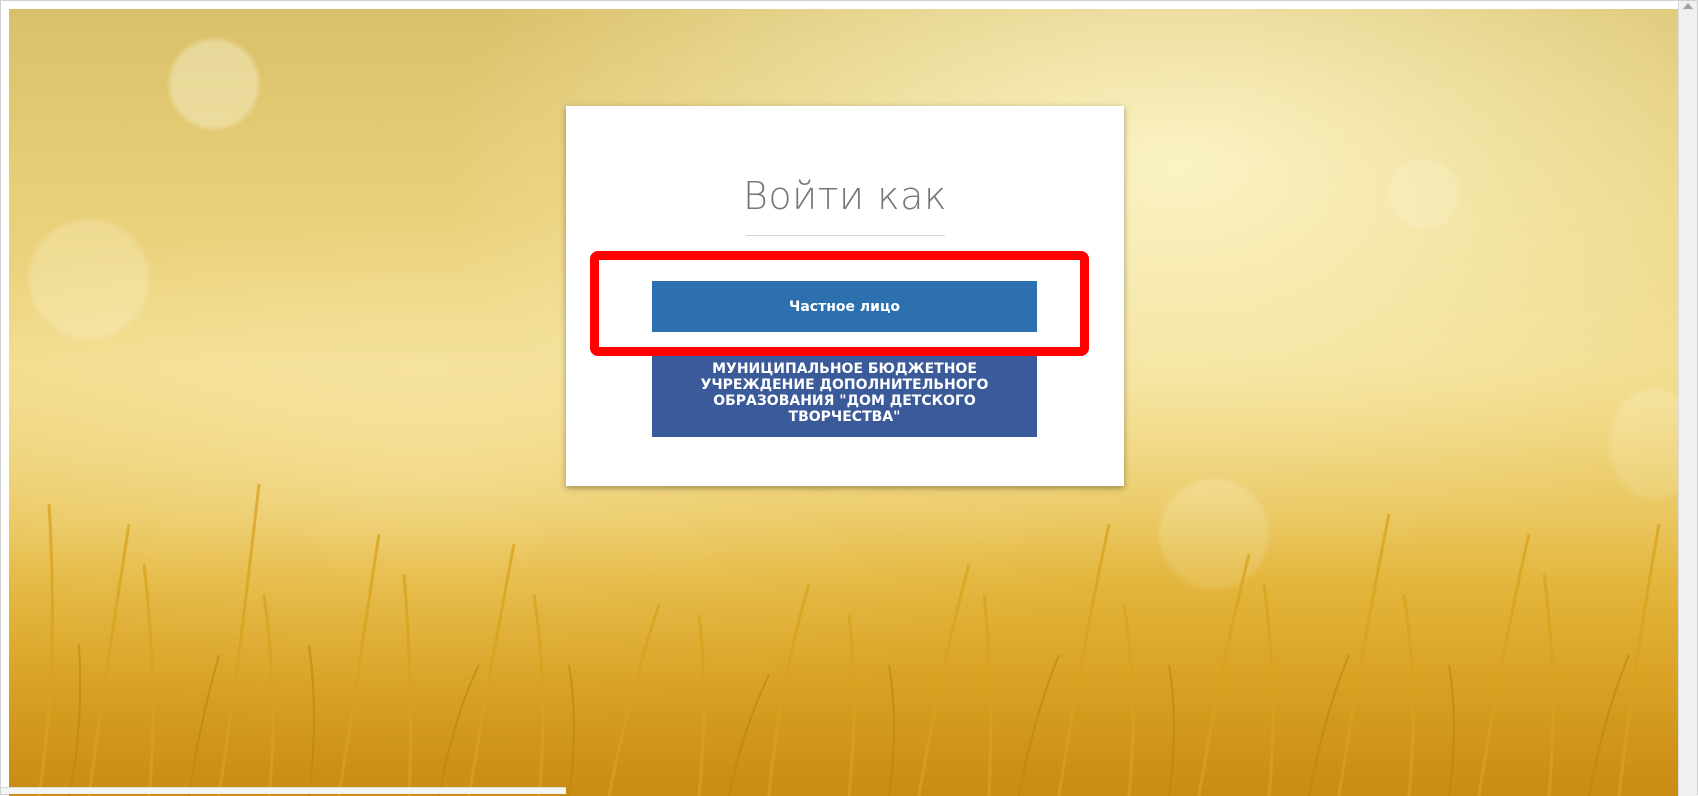 This screenshot has height=796, width=1698. I want to click on scroll-up-icon, so click(1688, 6).